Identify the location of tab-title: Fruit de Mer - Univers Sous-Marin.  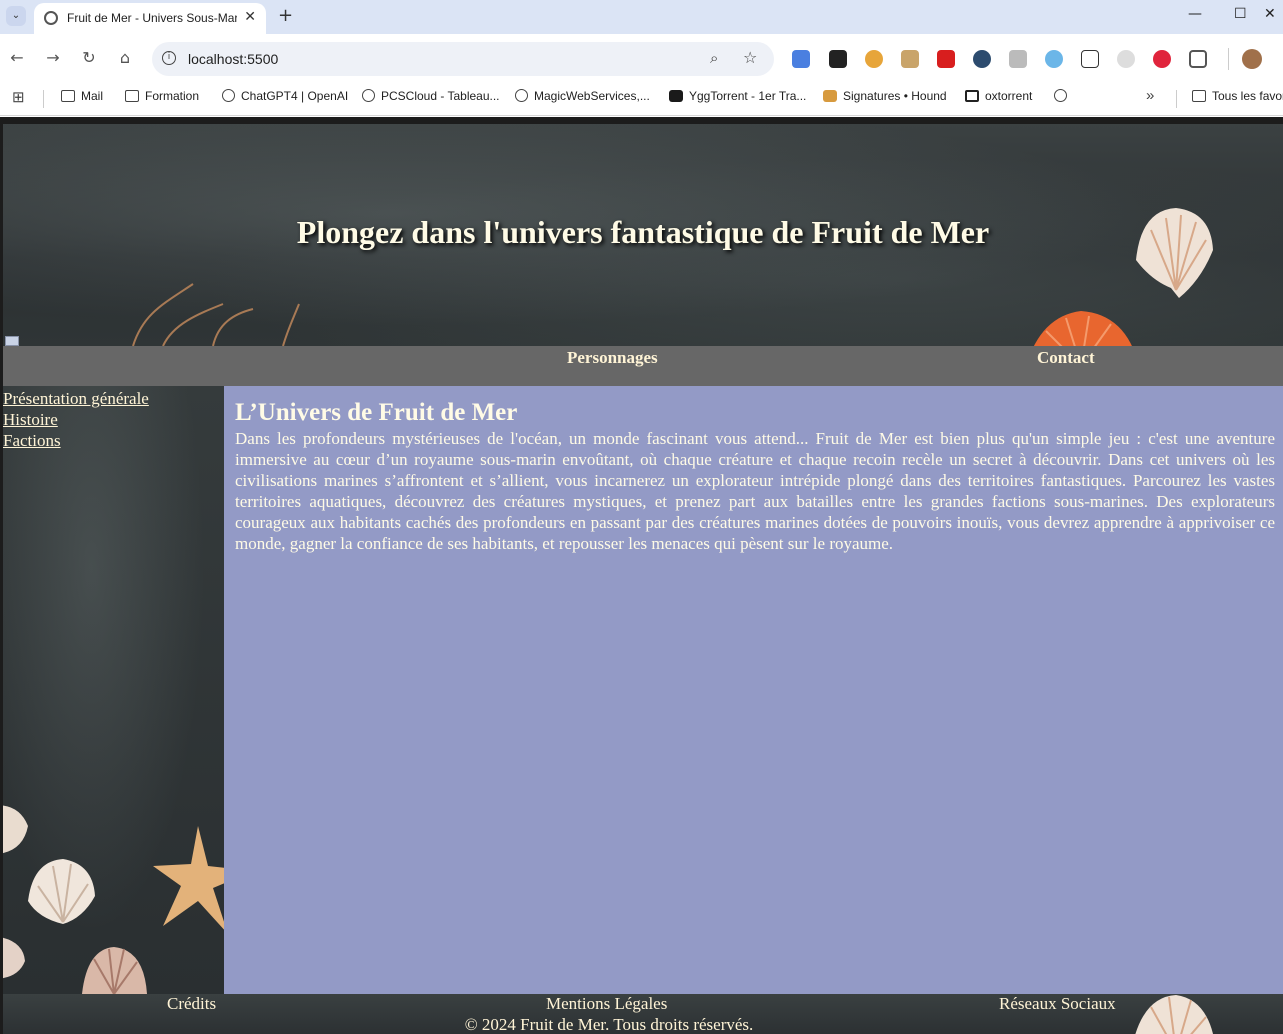
(152, 18).